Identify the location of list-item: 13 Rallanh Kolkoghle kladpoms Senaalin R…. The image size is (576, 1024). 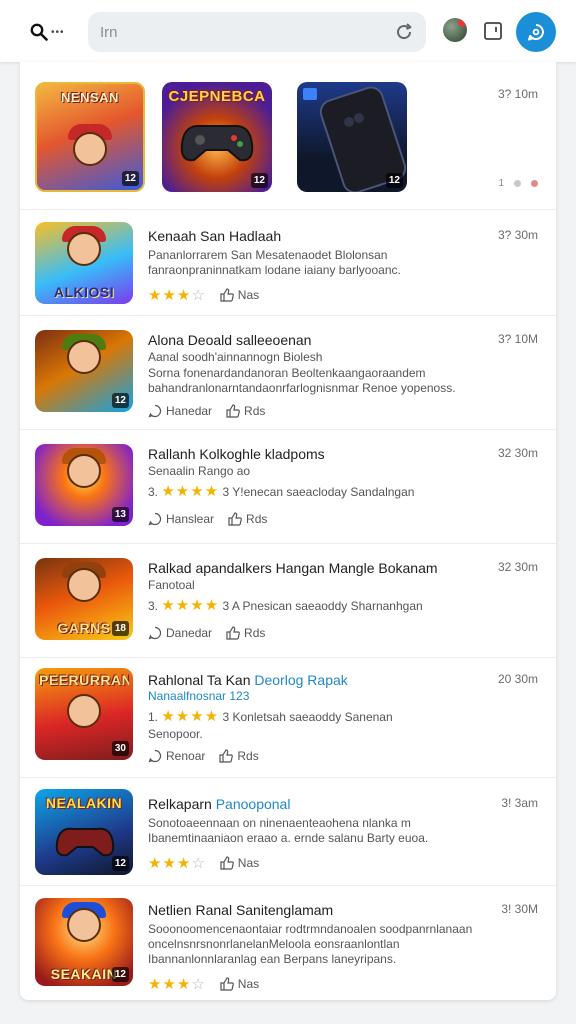
(288, 487).